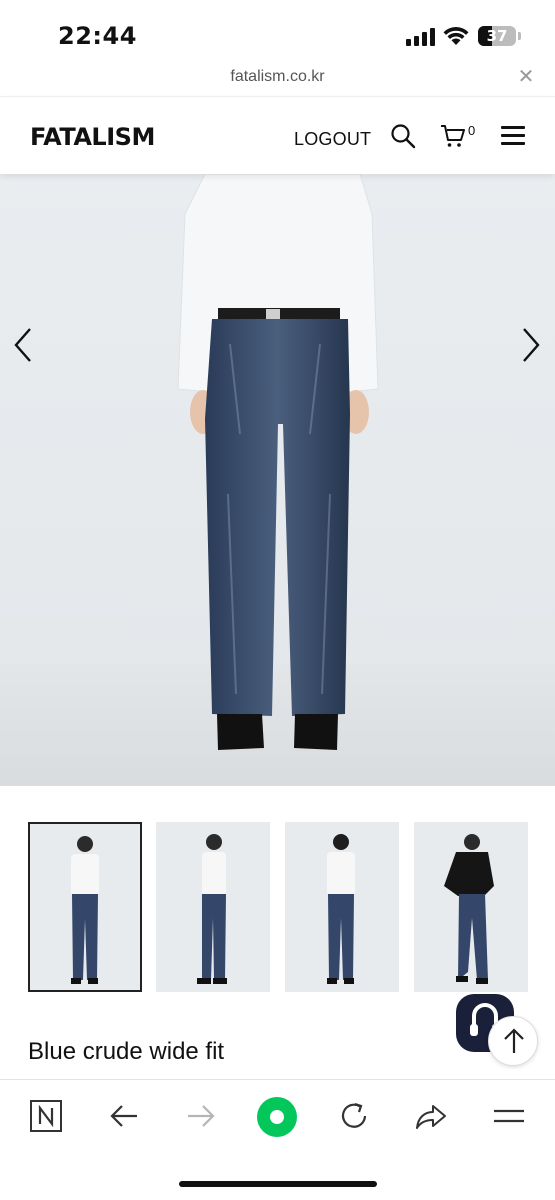 This screenshot has height=1200, width=555. What do you see at coordinates (97, 36) in the screenshot?
I see `status-time: 22:44` at bounding box center [97, 36].